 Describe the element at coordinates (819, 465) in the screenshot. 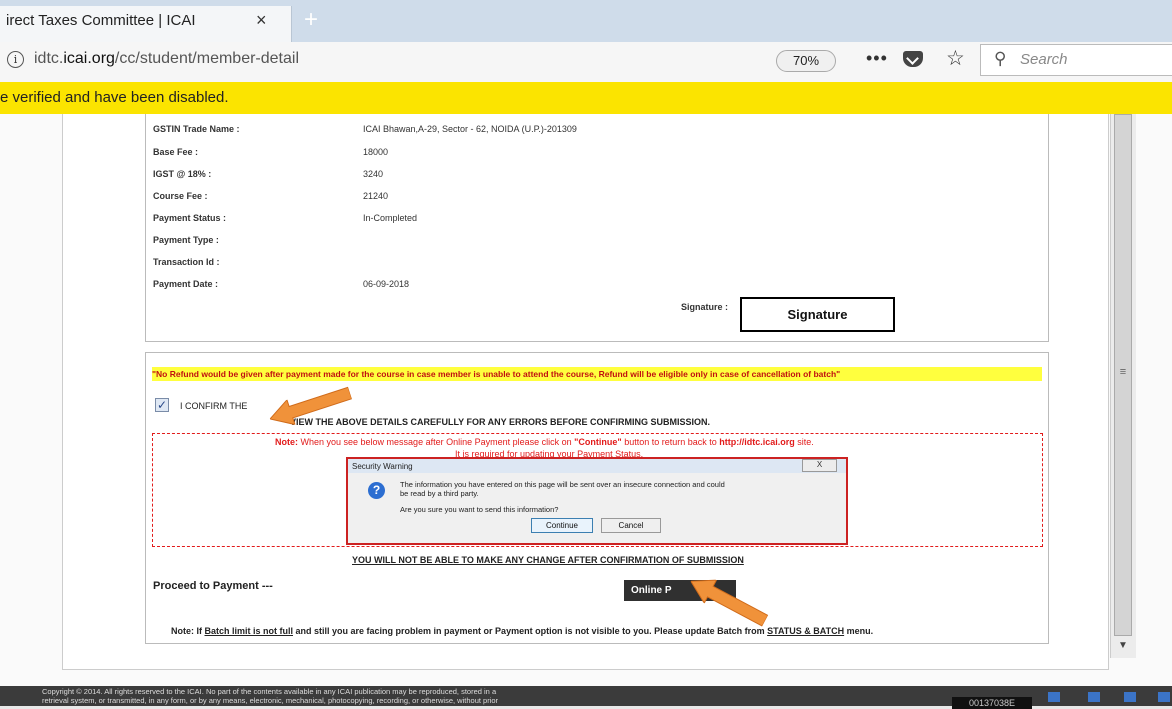

I see `dialog-close-icon: X` at that location.